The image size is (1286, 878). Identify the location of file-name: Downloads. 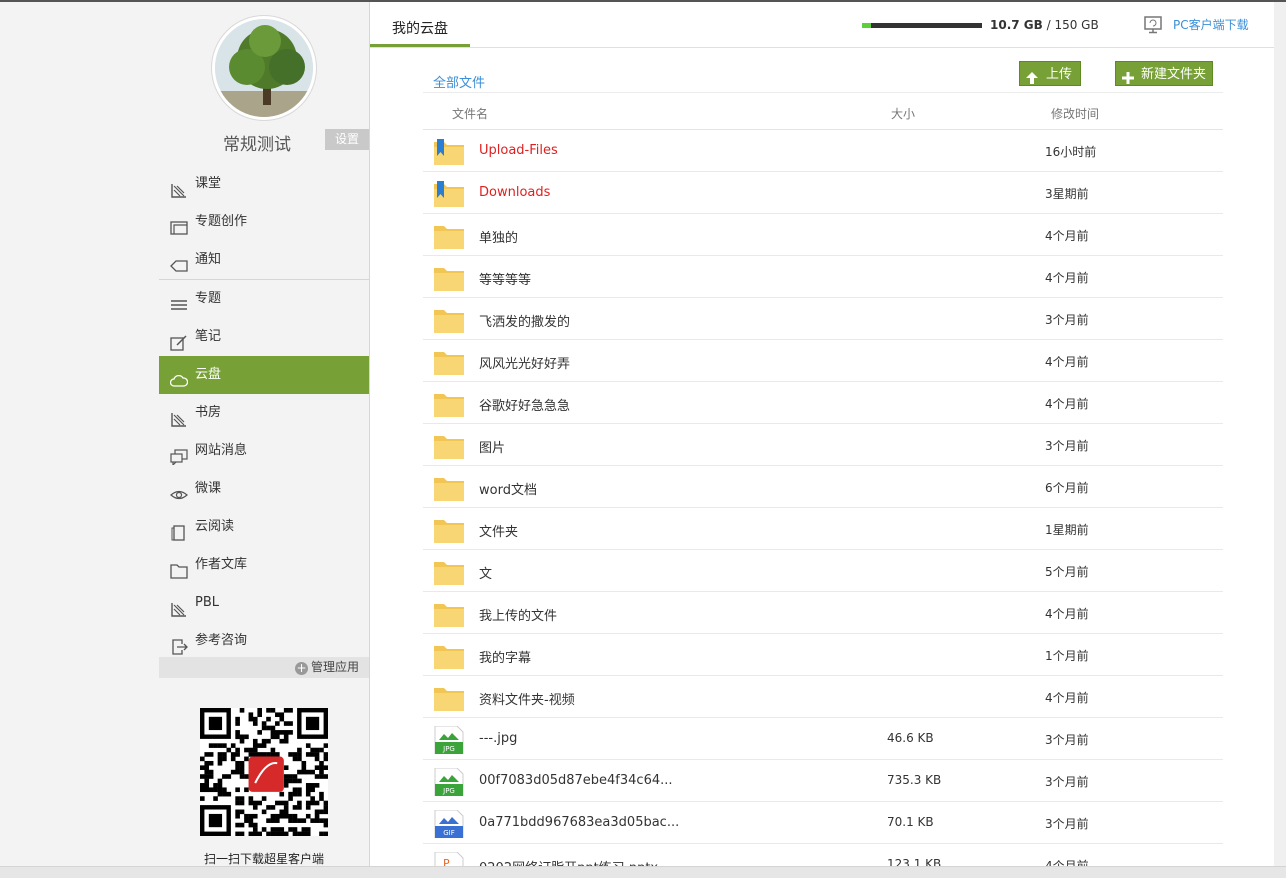
(514, 192).